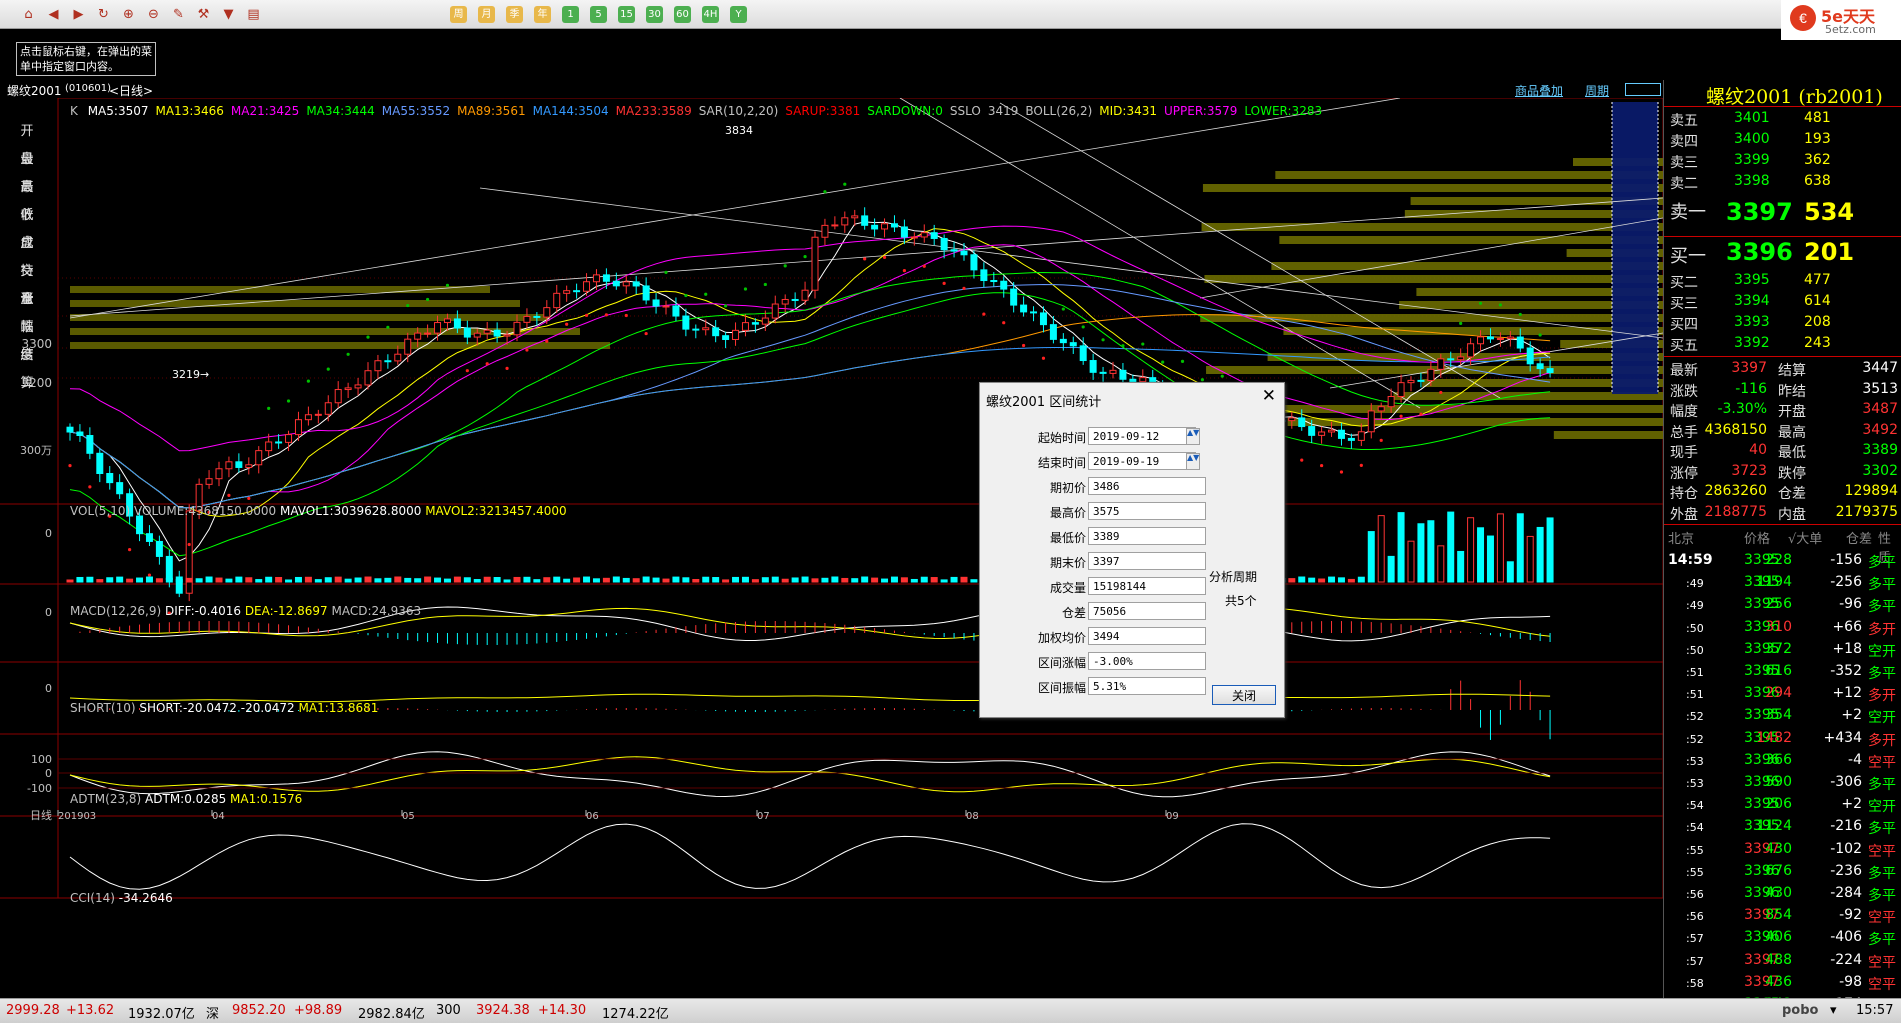 The image size is (1901, 1023). What do you see at coordinates (34, 310) in the screenshot?
I see `side-menu-item: 涨跌` at bounding box center [34, 310].